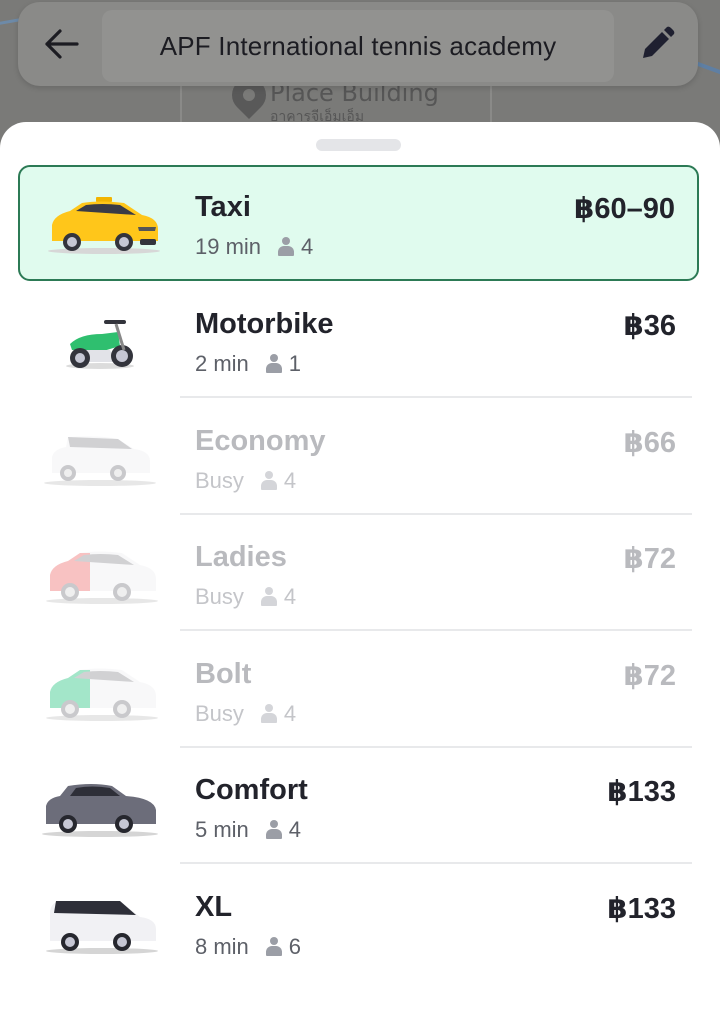 The width and height of the screenshot is (720, 1016). What do you see at coordinates (624, 209) in the screenshot?
I see `ride-option-price: ฿60–90` at bounding box center [624, 209].